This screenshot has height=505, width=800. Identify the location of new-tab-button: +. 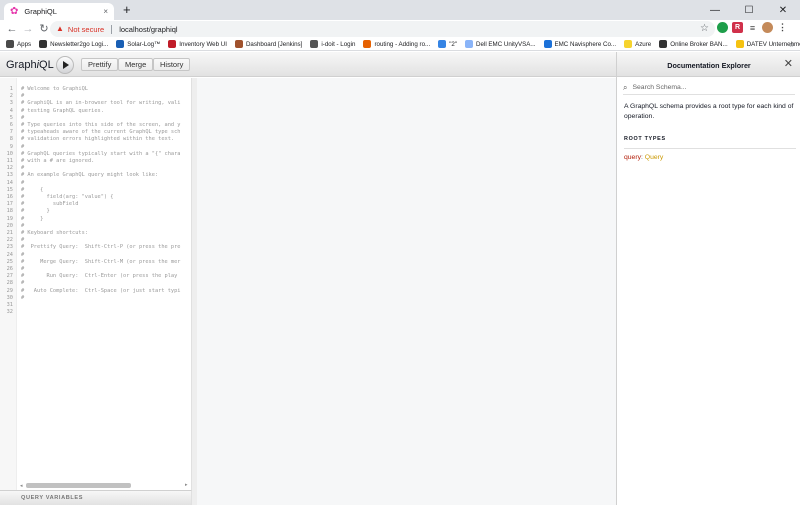
(127, 10).